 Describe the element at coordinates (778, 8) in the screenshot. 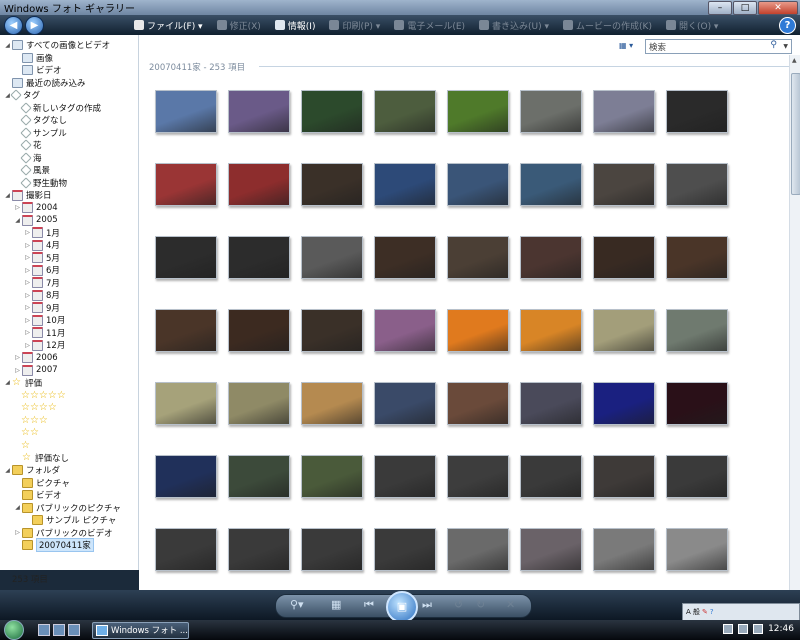

I see `close-icon: ✕` at that location.